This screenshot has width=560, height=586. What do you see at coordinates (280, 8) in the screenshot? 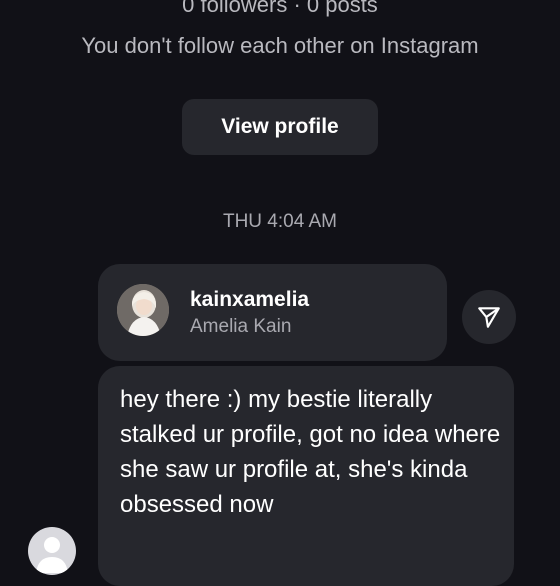
I see `profile-stats: 0 followers · 0 posts` at bounding box center [280, 8].